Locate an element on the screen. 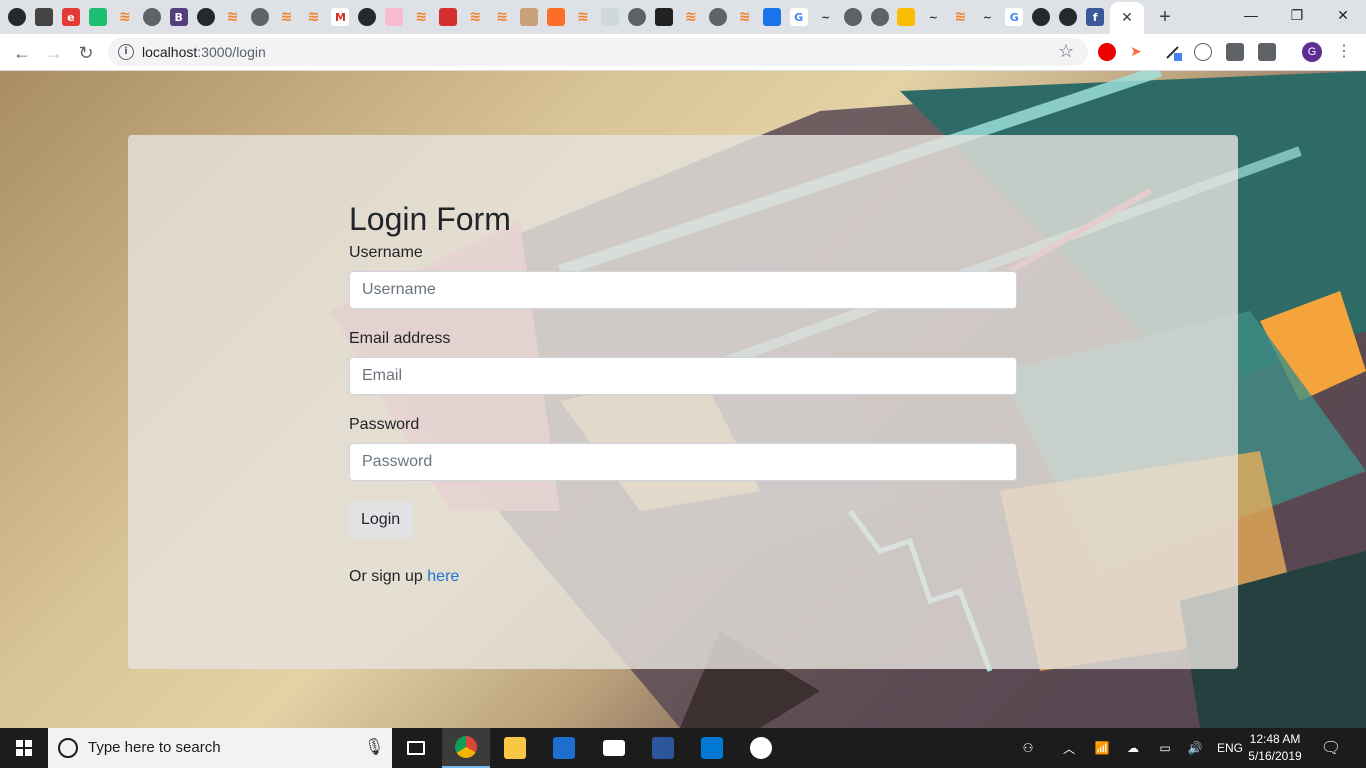  email-input is located at coordinates (683, 376).